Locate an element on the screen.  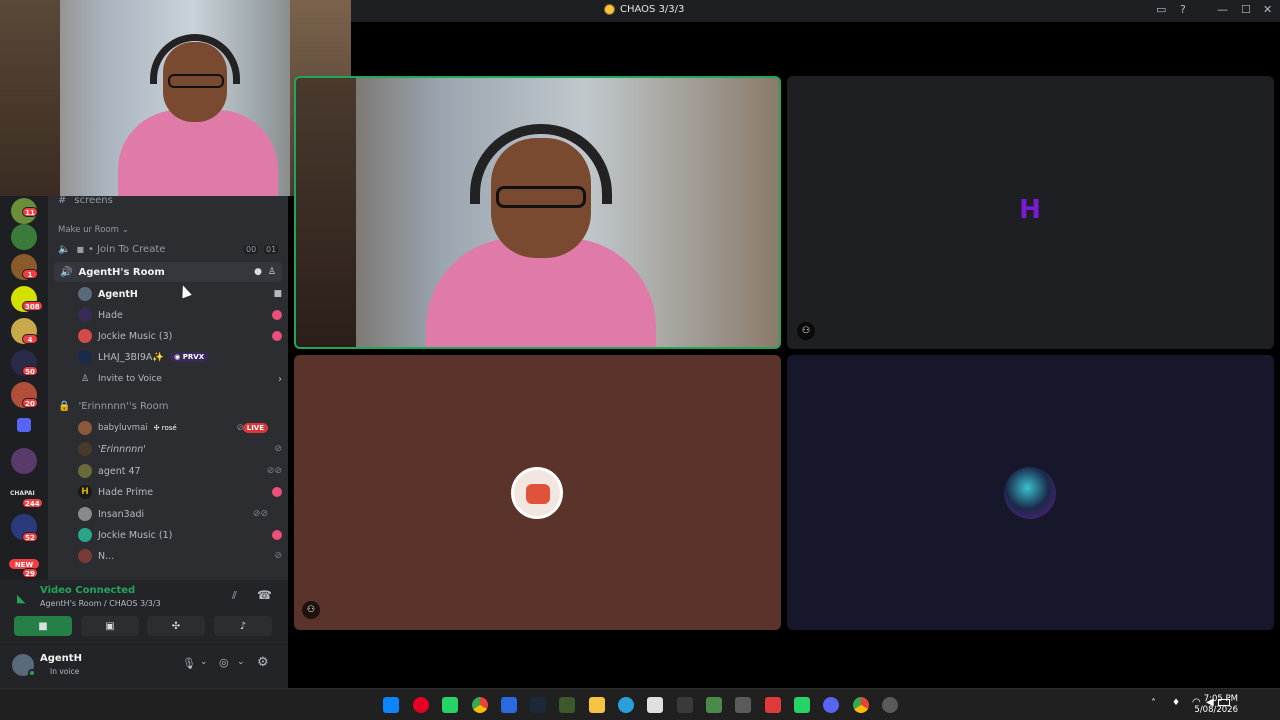
user-limit: 01 is located at coordinates (271, 249).